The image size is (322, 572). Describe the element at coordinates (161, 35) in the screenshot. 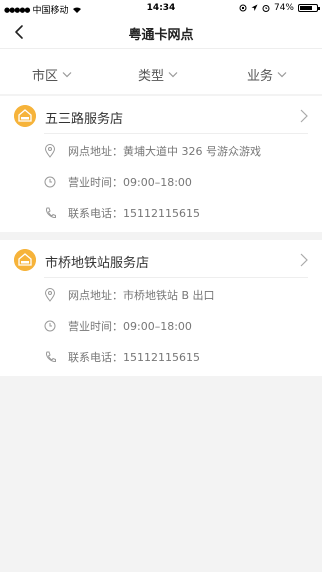

I see `page-title: 粤通卡网点` at that location.